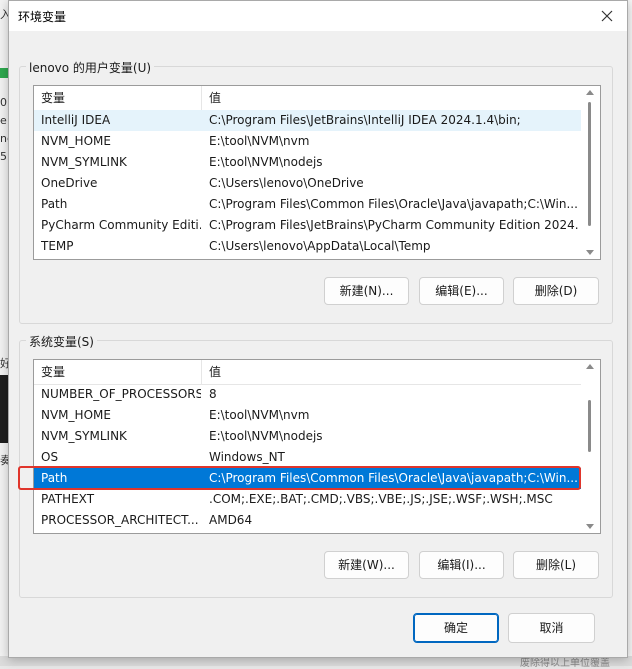 The width and height of the screenshot is (632, 669). I want to click on cancel-button: 取消, so click(551, 628).